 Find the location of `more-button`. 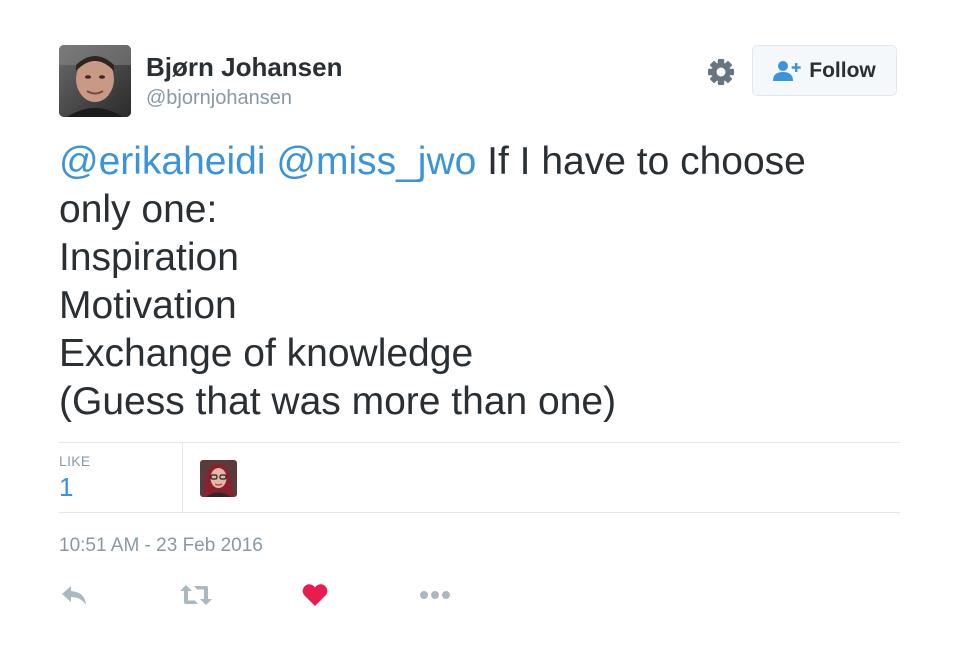

more-button is located at coordinates (435, 595).